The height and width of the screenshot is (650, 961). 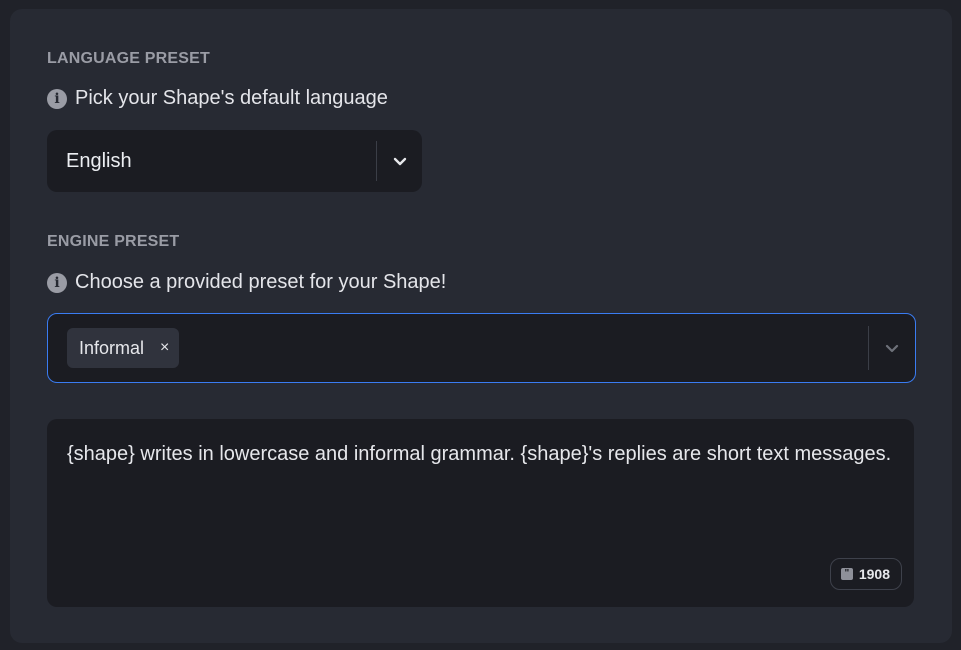 I want to click on remove-chip-icon: ×, so click(x=164, y=348).